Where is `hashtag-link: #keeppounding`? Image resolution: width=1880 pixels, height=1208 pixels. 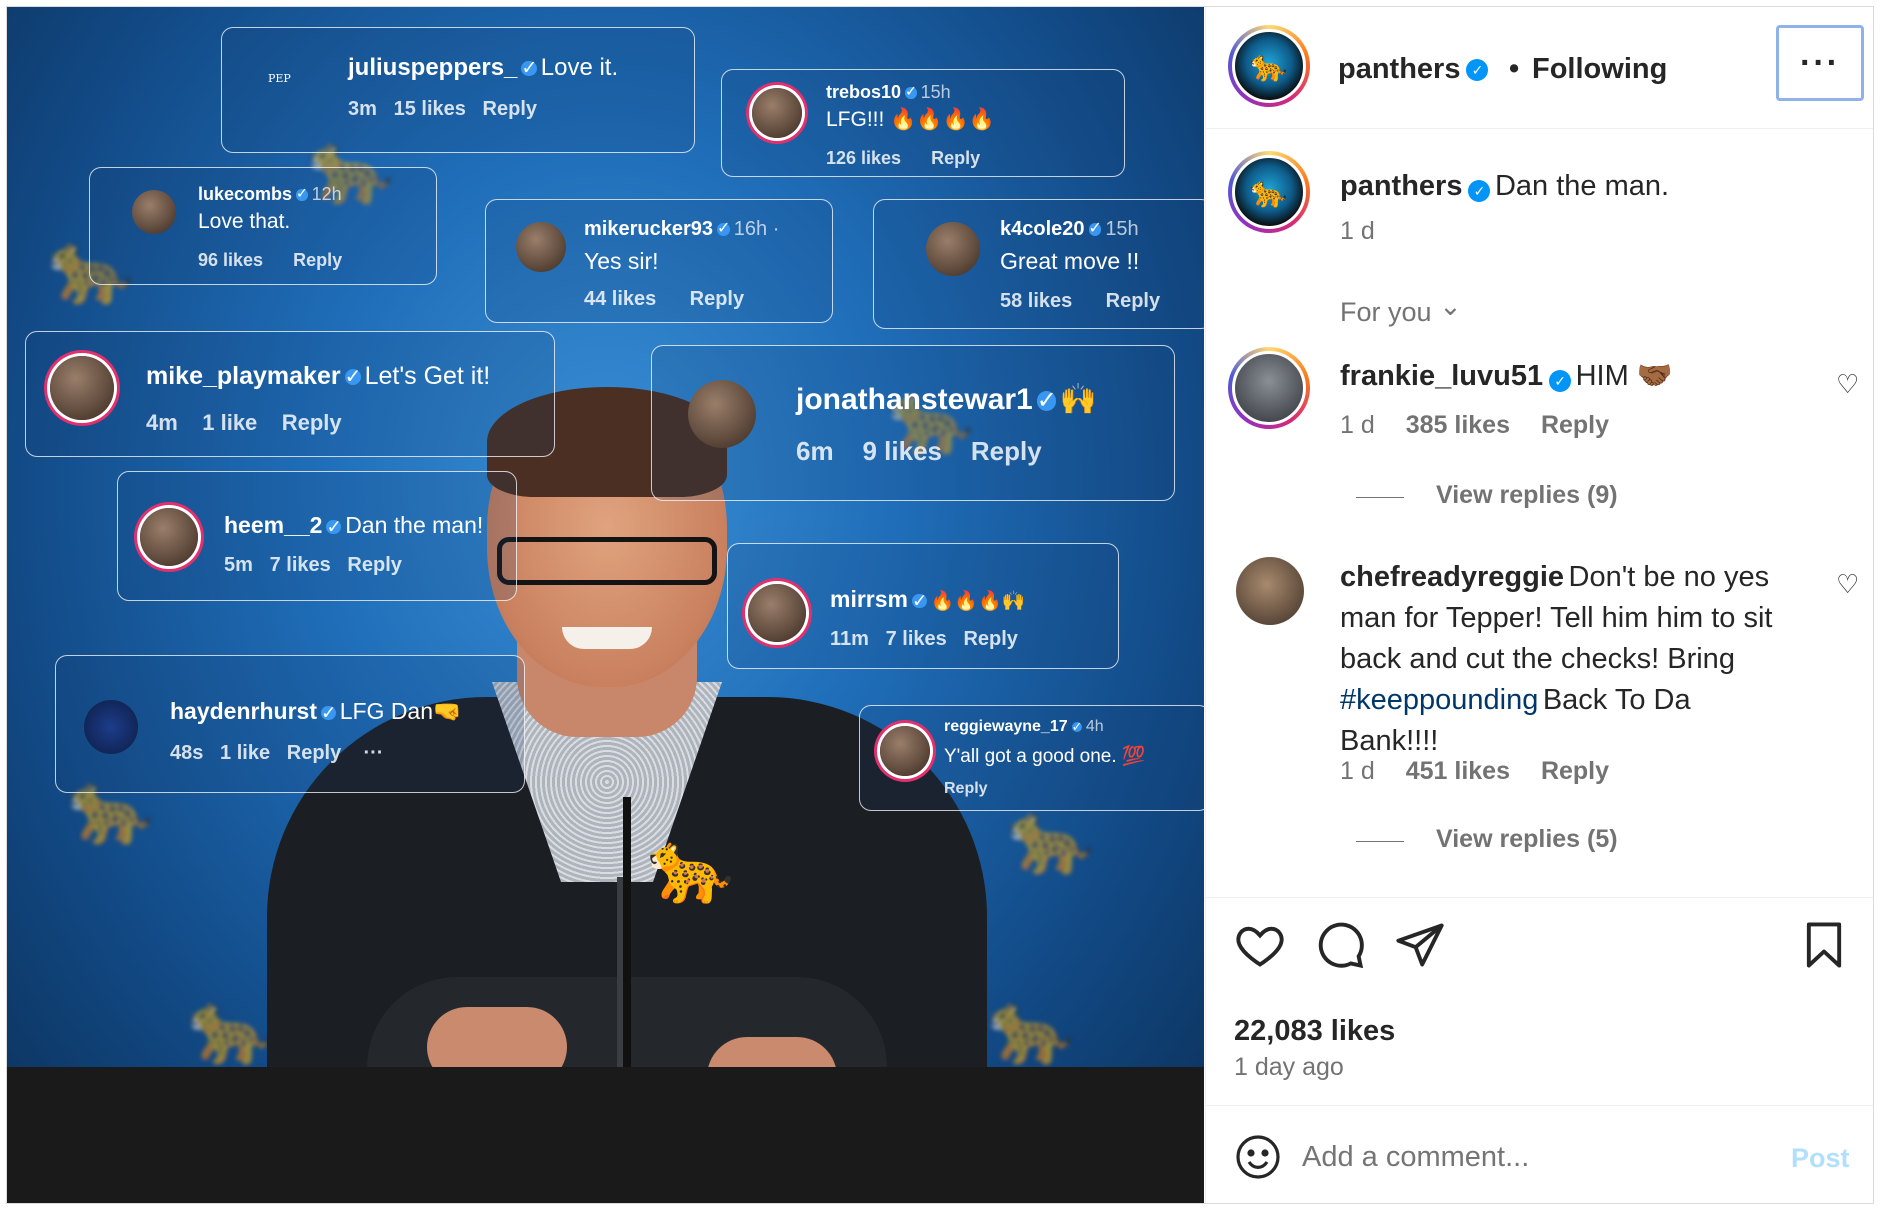
hashtag-link: #keeppounding is located at coordinates (1439, 700).